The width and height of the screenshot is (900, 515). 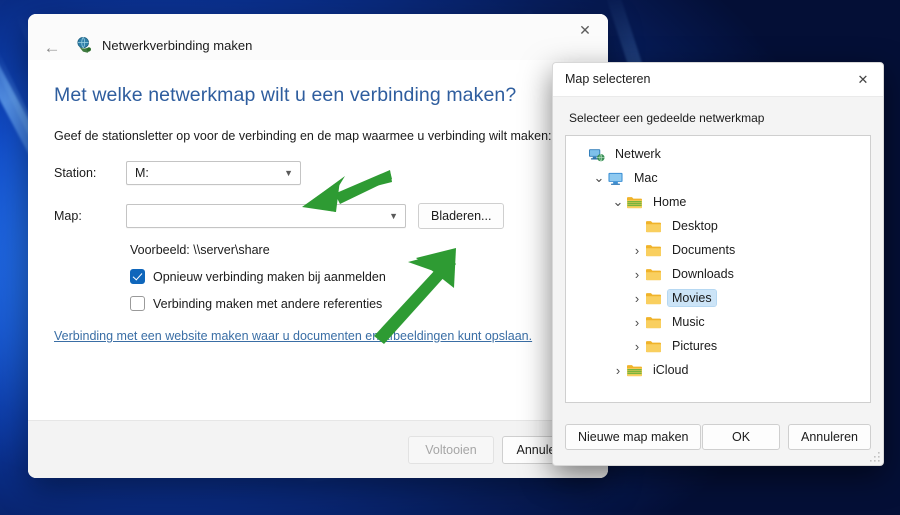 What do you see at coordinates (177, 45) in the screenshot?
I see `wizard-app-name: Netwerkverbinding maken` at bounding box center [177, 45].